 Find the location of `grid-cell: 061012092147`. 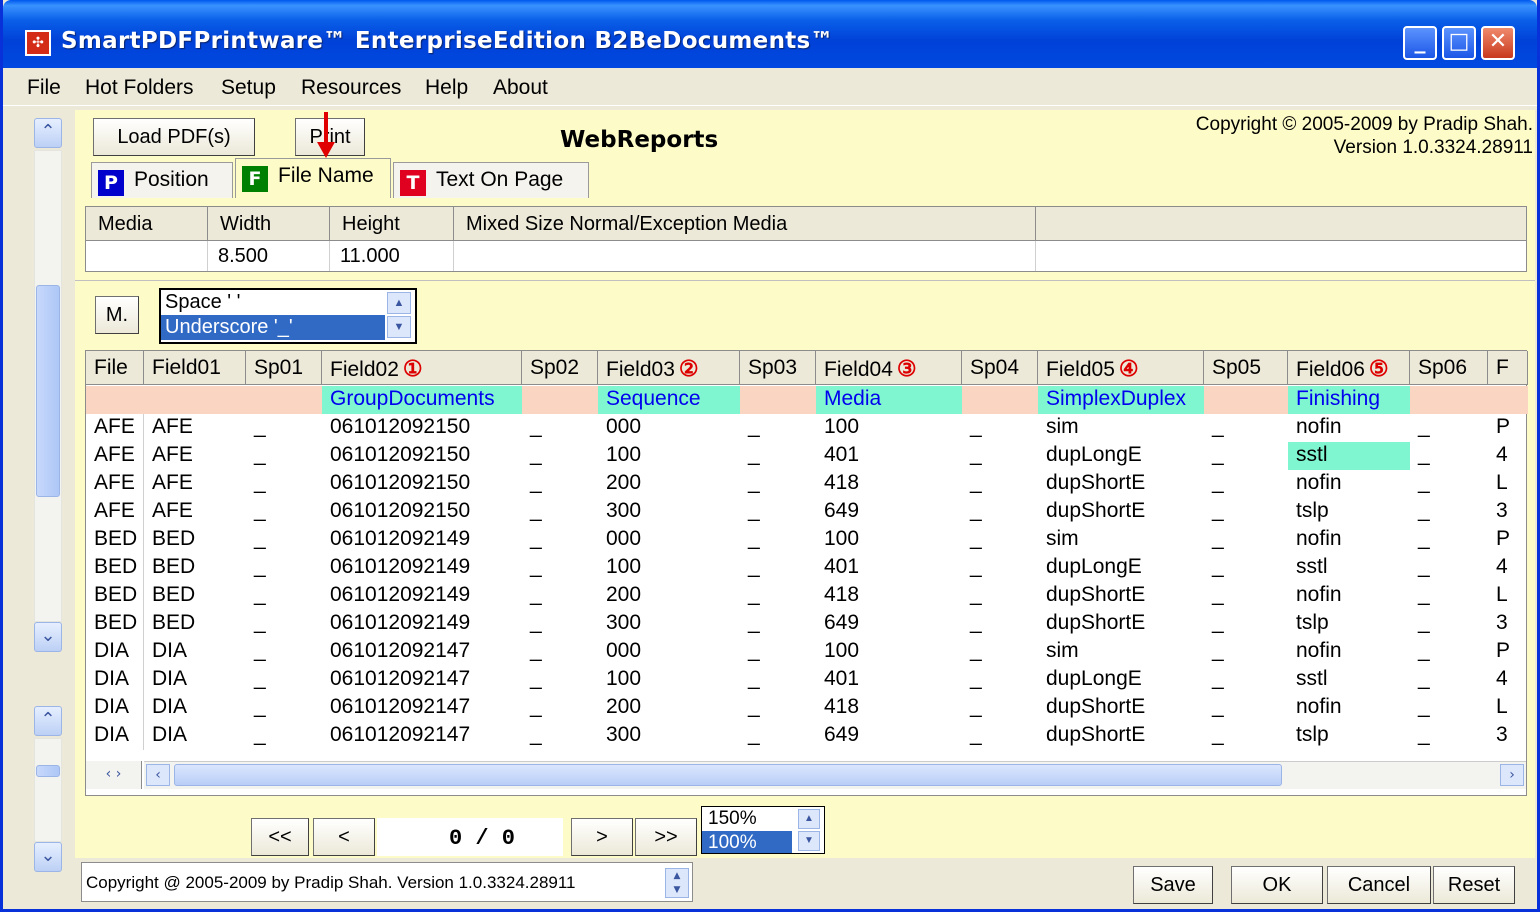

grid-cell: 061012092147 is located at coordinates (422, 680).